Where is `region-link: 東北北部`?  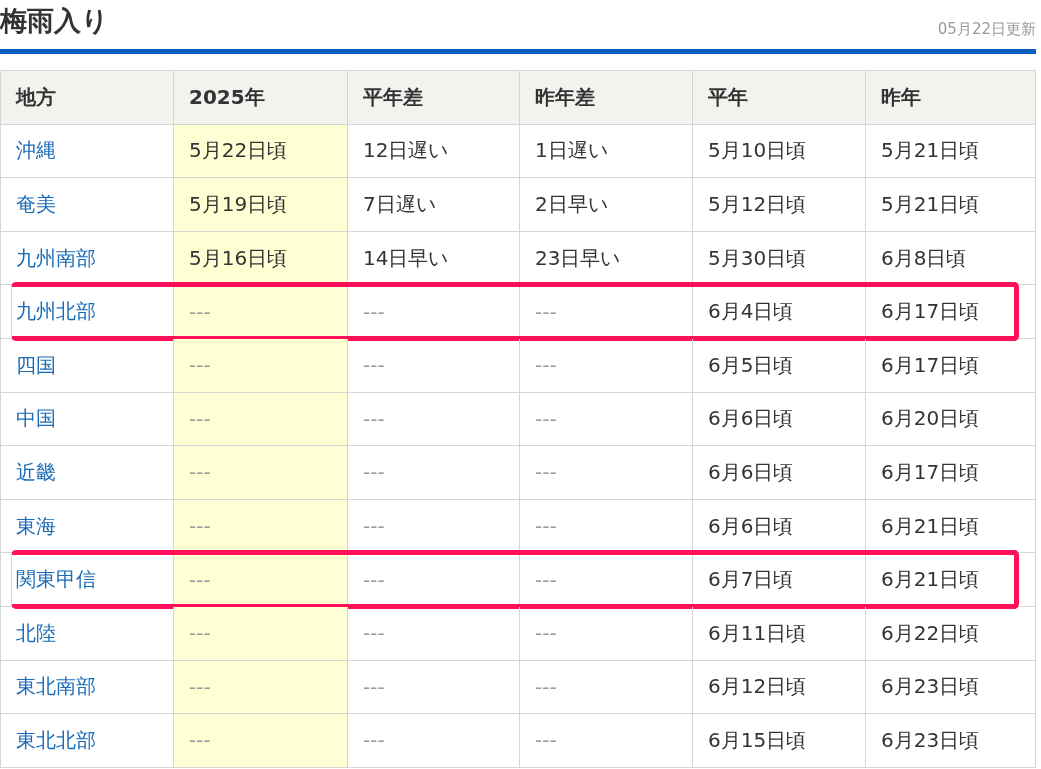 region-link: 東北北部 is located at coordinates (56, 740).